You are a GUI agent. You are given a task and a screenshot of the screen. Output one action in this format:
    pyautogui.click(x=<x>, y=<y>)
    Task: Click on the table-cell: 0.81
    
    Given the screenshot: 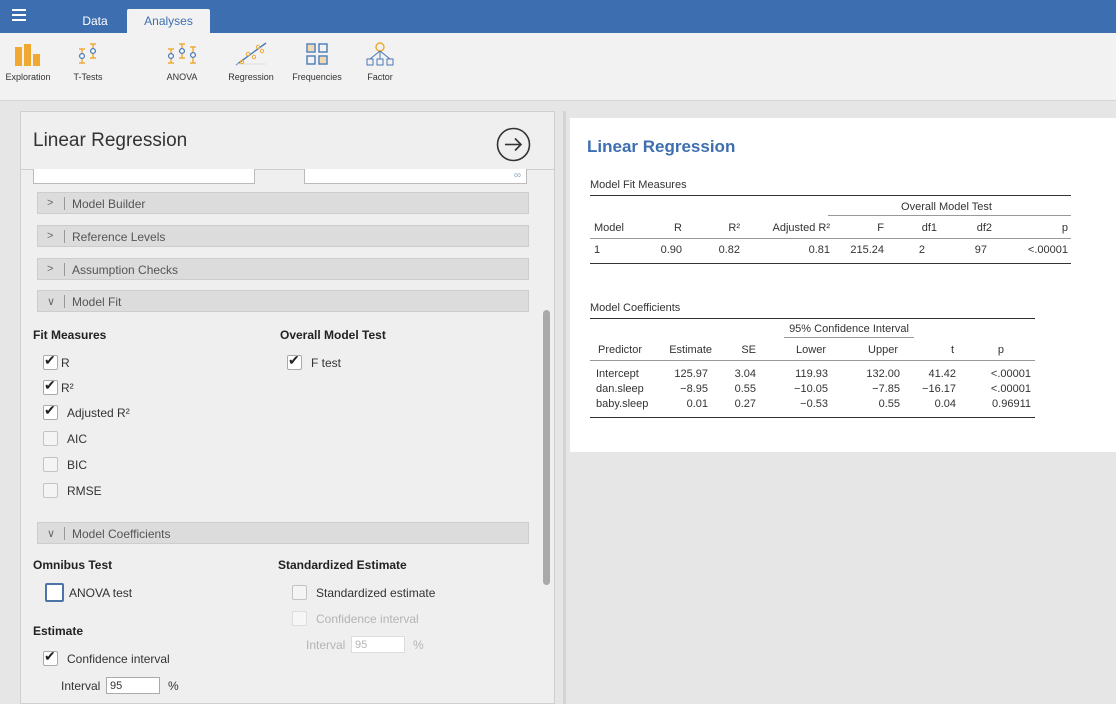 What is the action you would take?
    pyautogui.click(x=819, y=250)
    